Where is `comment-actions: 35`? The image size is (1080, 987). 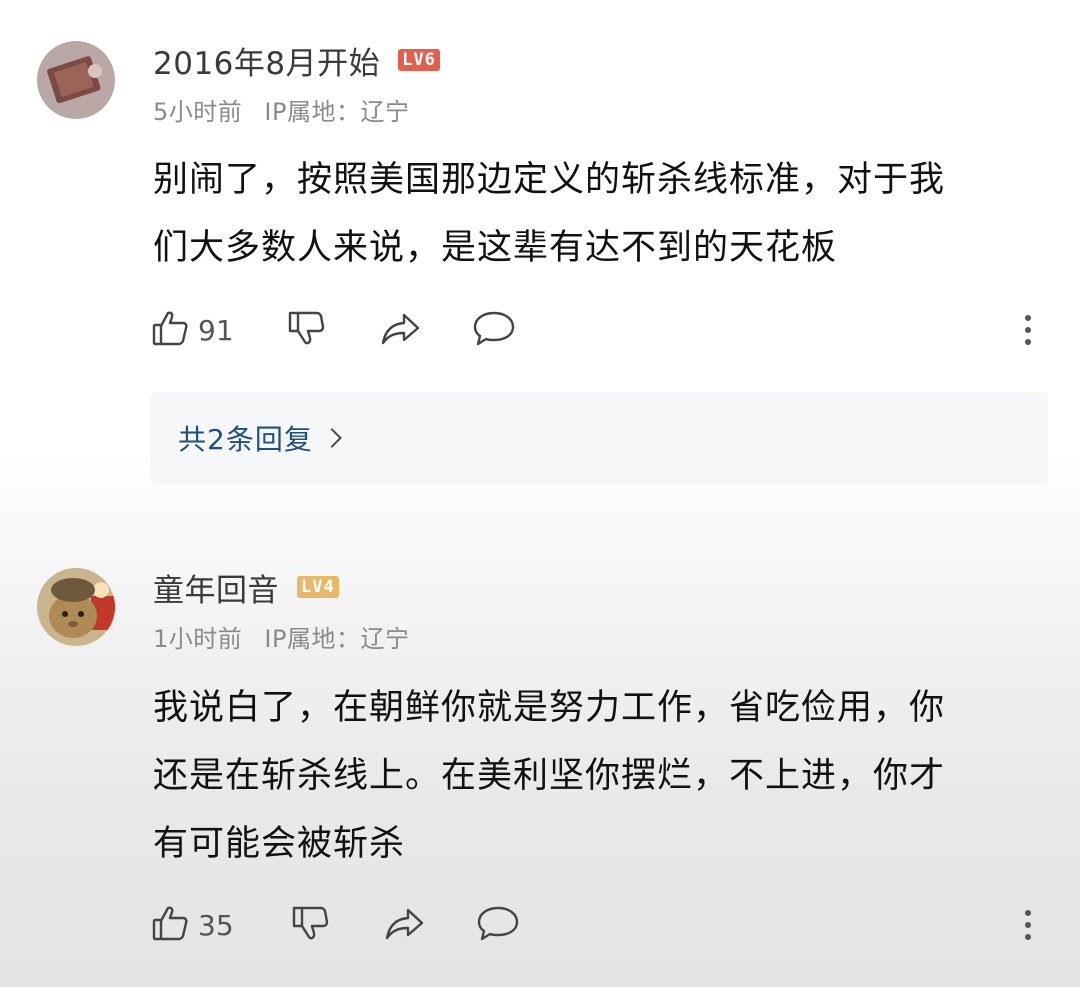
comment-actions: 35 is located at coordinates (600, 925).